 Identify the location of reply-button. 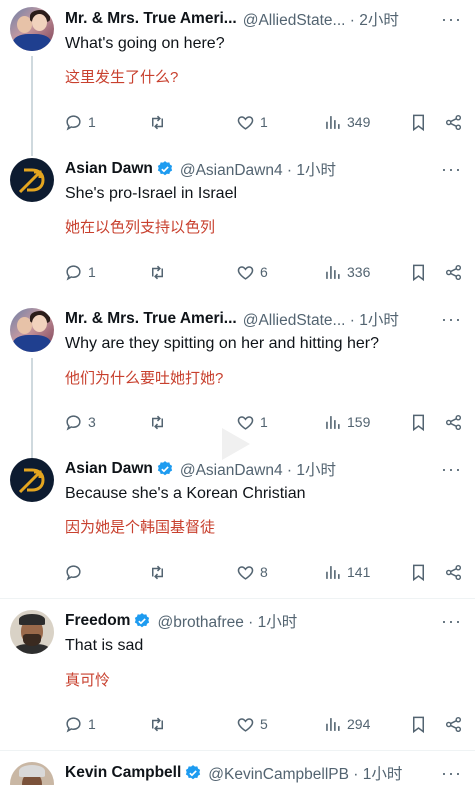
(76, 572).